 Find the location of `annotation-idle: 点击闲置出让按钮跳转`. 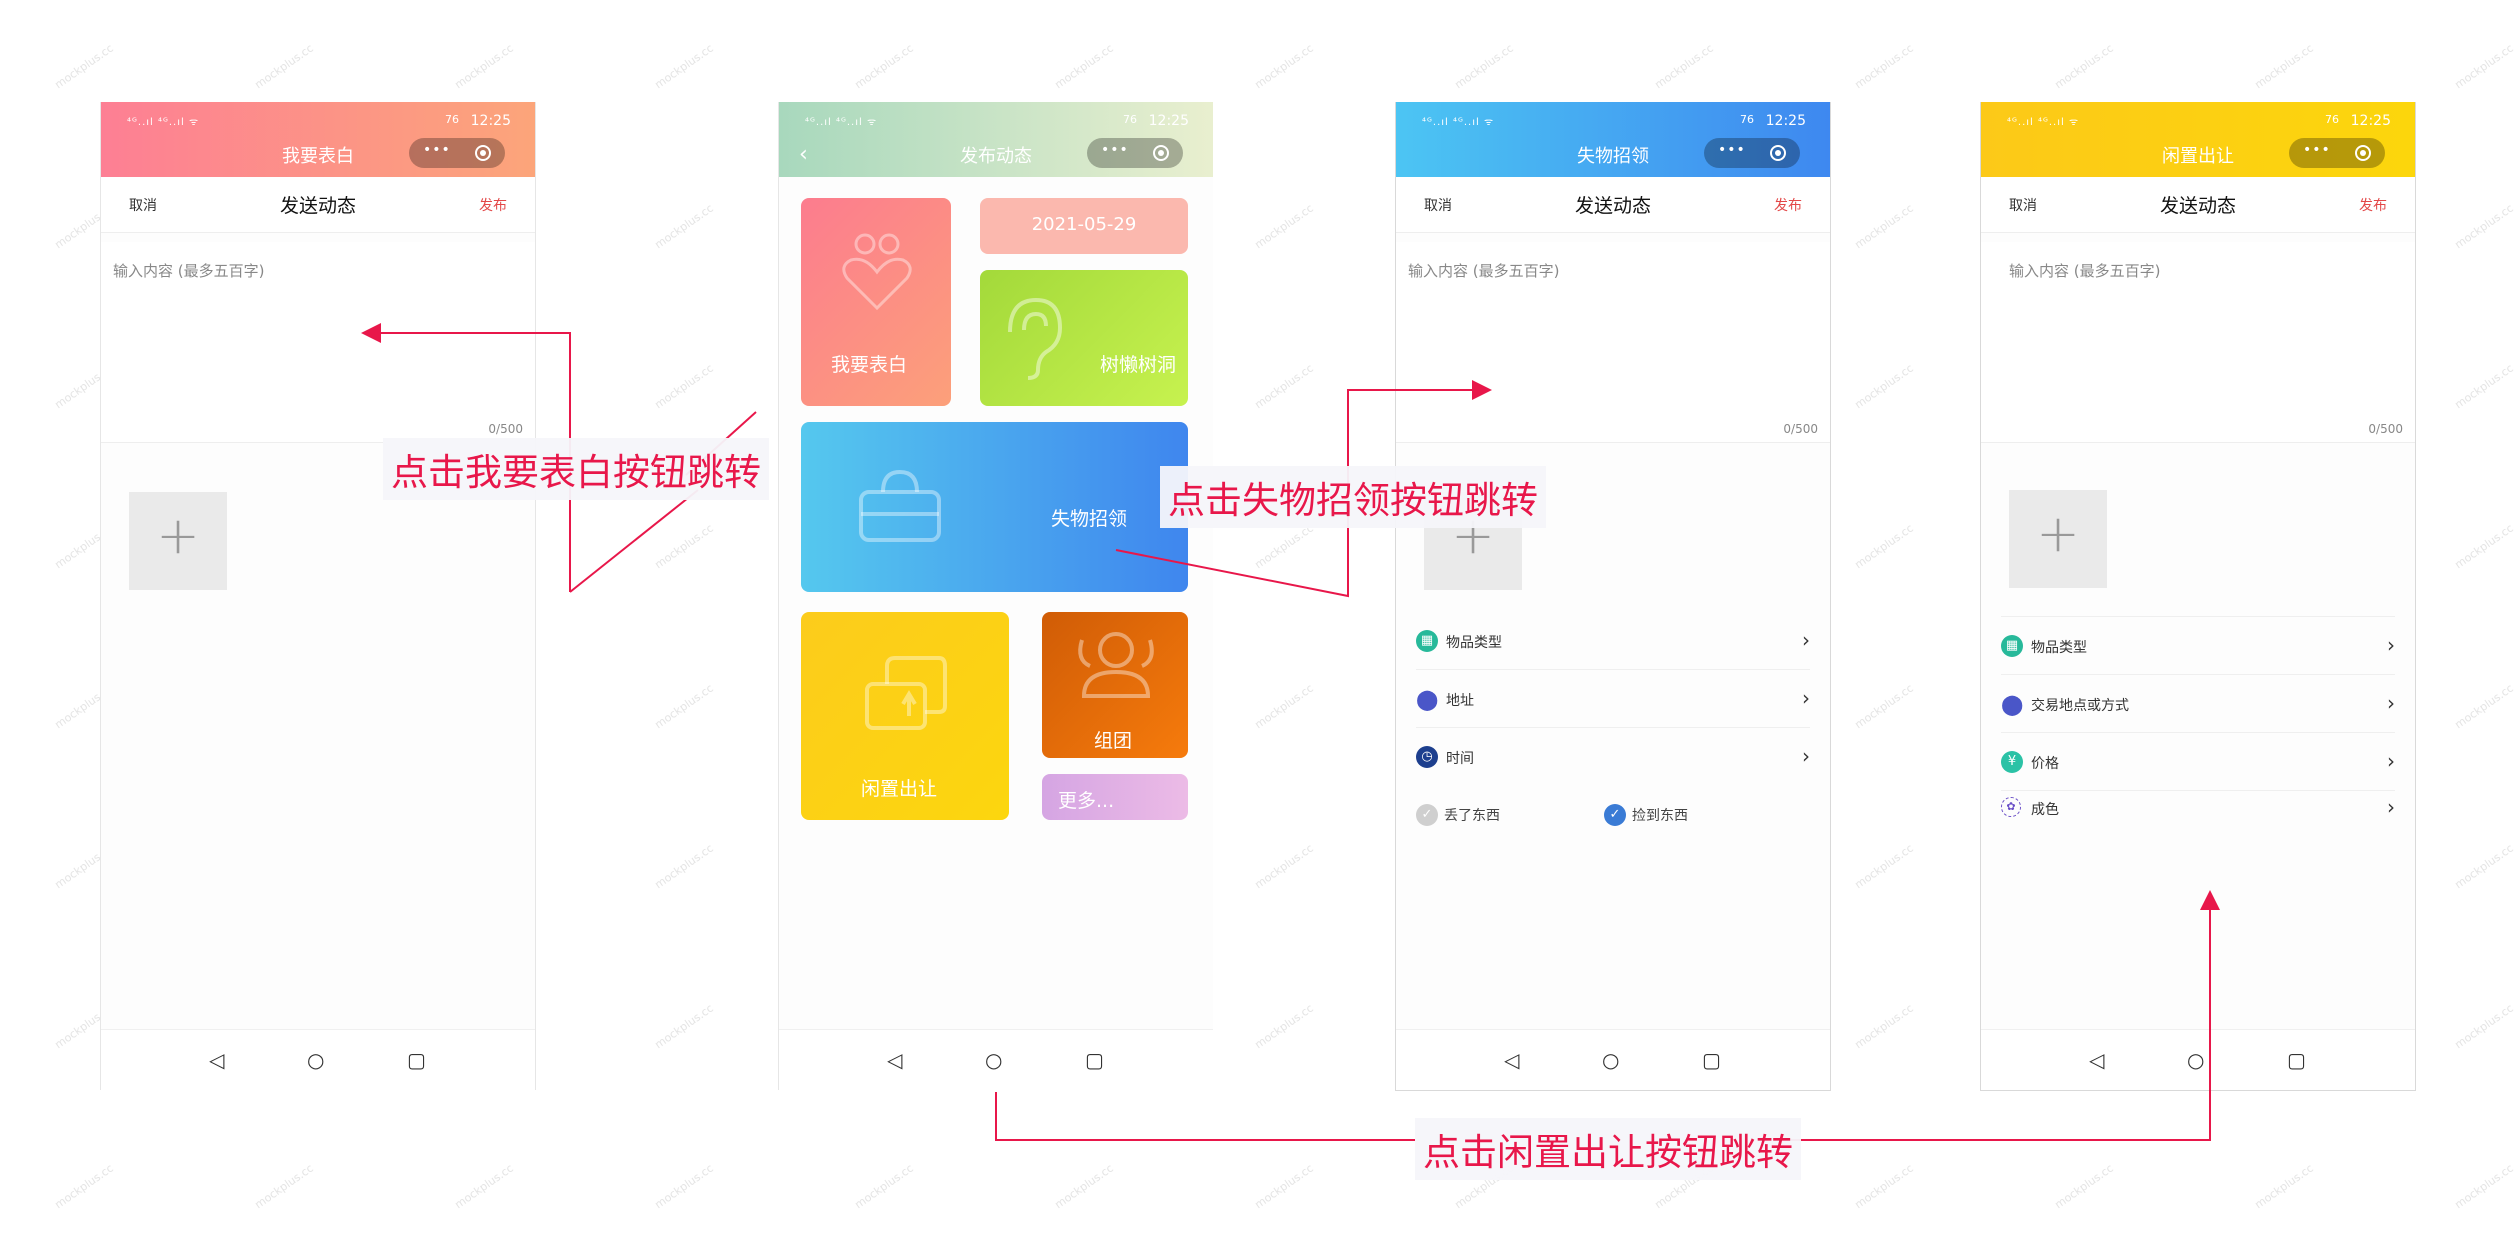

annotation-idle: 点击闲置出让按钮跳转 is located at coordinates (1608, 1149).